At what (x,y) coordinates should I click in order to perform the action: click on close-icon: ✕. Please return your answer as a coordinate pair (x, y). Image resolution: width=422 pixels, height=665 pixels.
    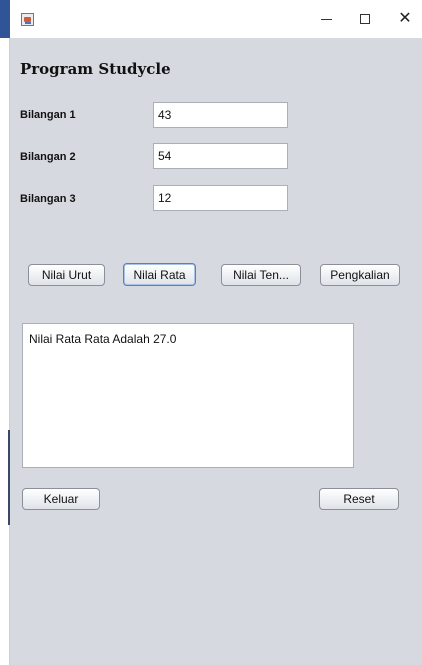
    Looking at the image, I should click on (405, 18).